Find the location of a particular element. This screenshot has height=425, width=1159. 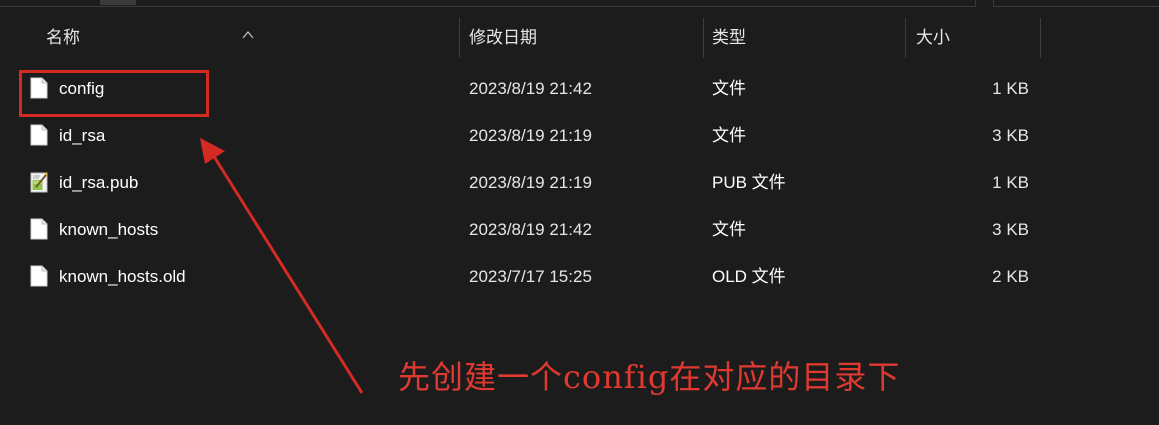

sort-ascending-icon is located at coordinates (248, 34).